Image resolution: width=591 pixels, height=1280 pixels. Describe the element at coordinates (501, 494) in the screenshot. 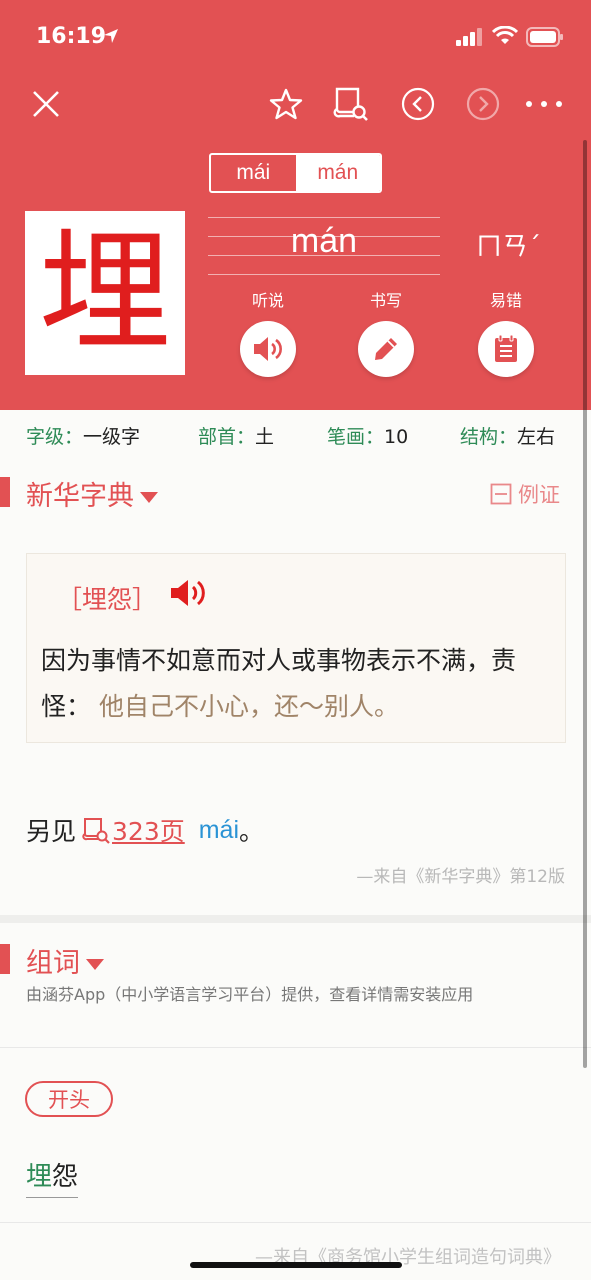

I see `collapse-icon` at that location.